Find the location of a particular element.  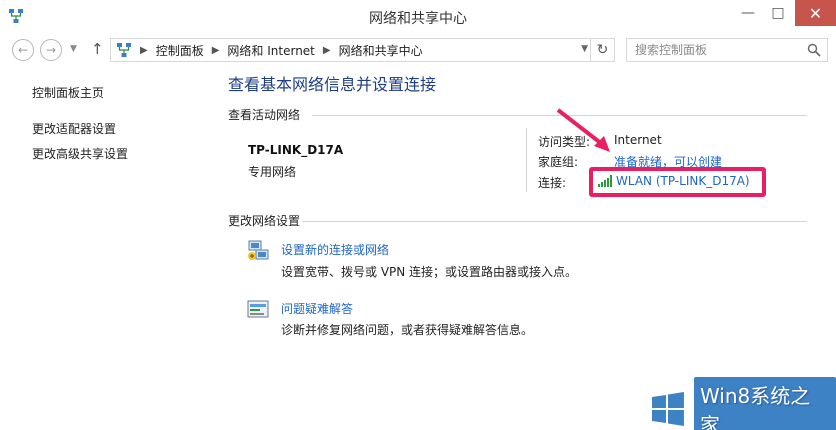

wifi-signal-icon is located at coordinates (605, 181).